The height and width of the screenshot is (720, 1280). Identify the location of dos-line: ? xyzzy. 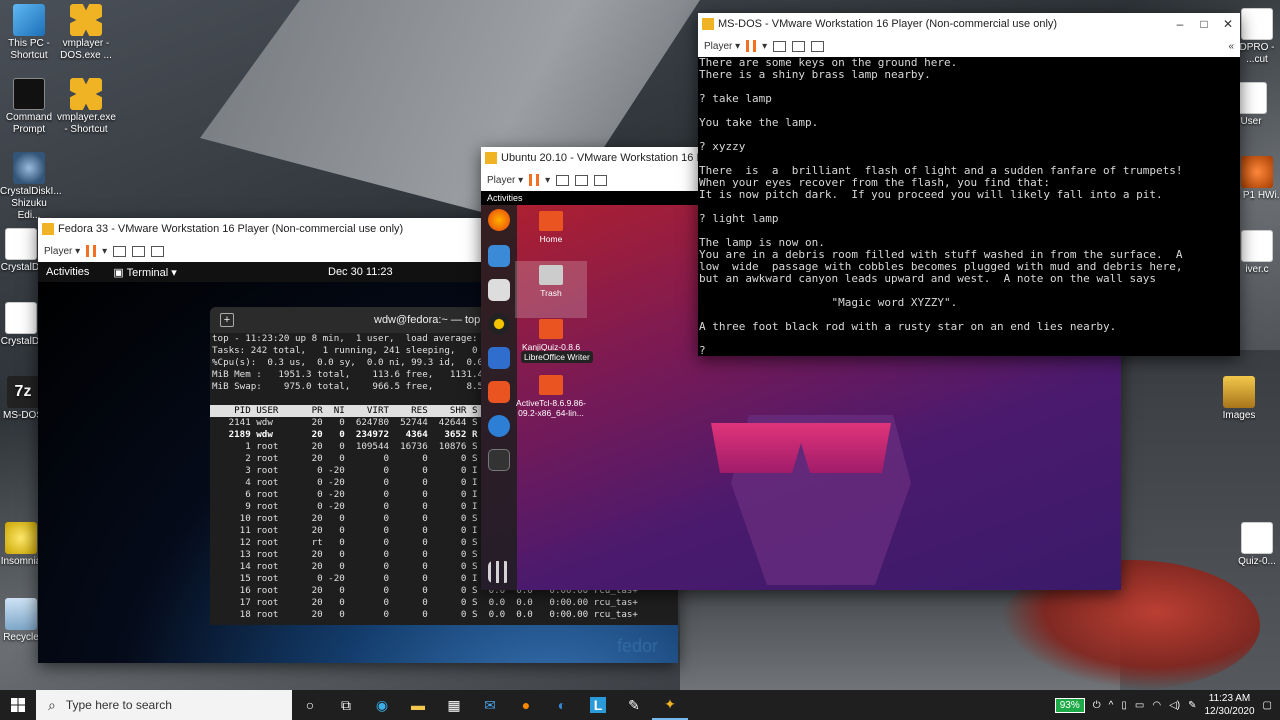
(722, 146).